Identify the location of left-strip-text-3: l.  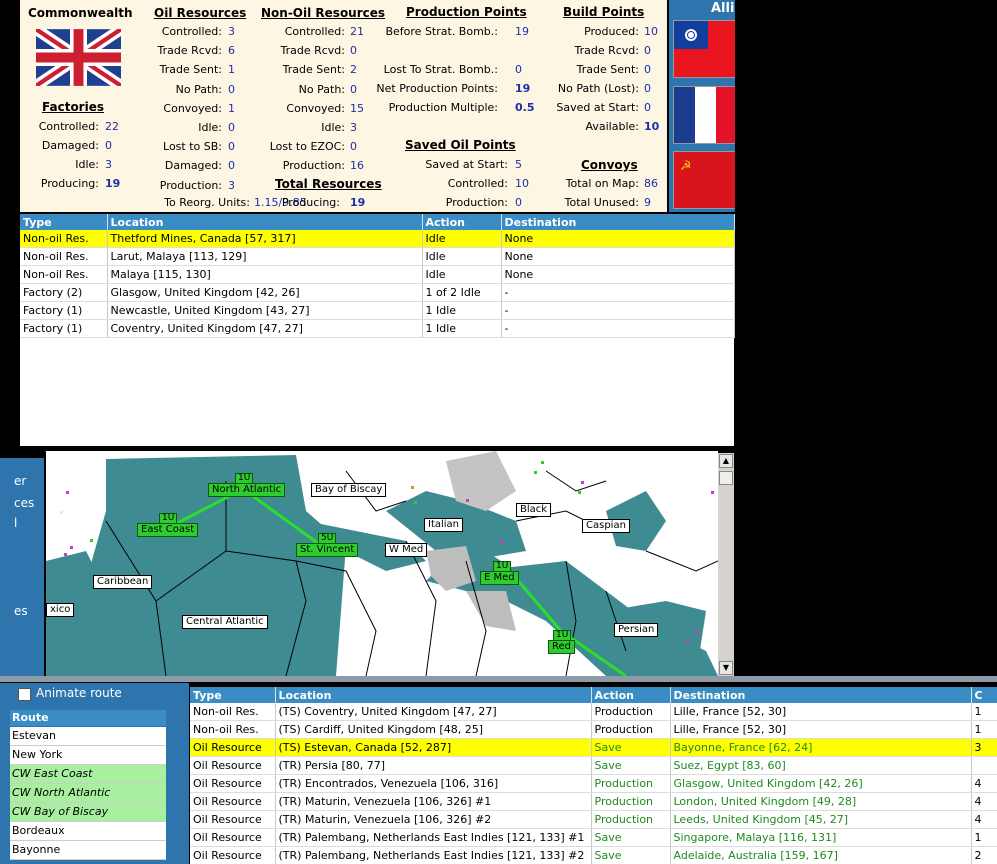
(16, 523).